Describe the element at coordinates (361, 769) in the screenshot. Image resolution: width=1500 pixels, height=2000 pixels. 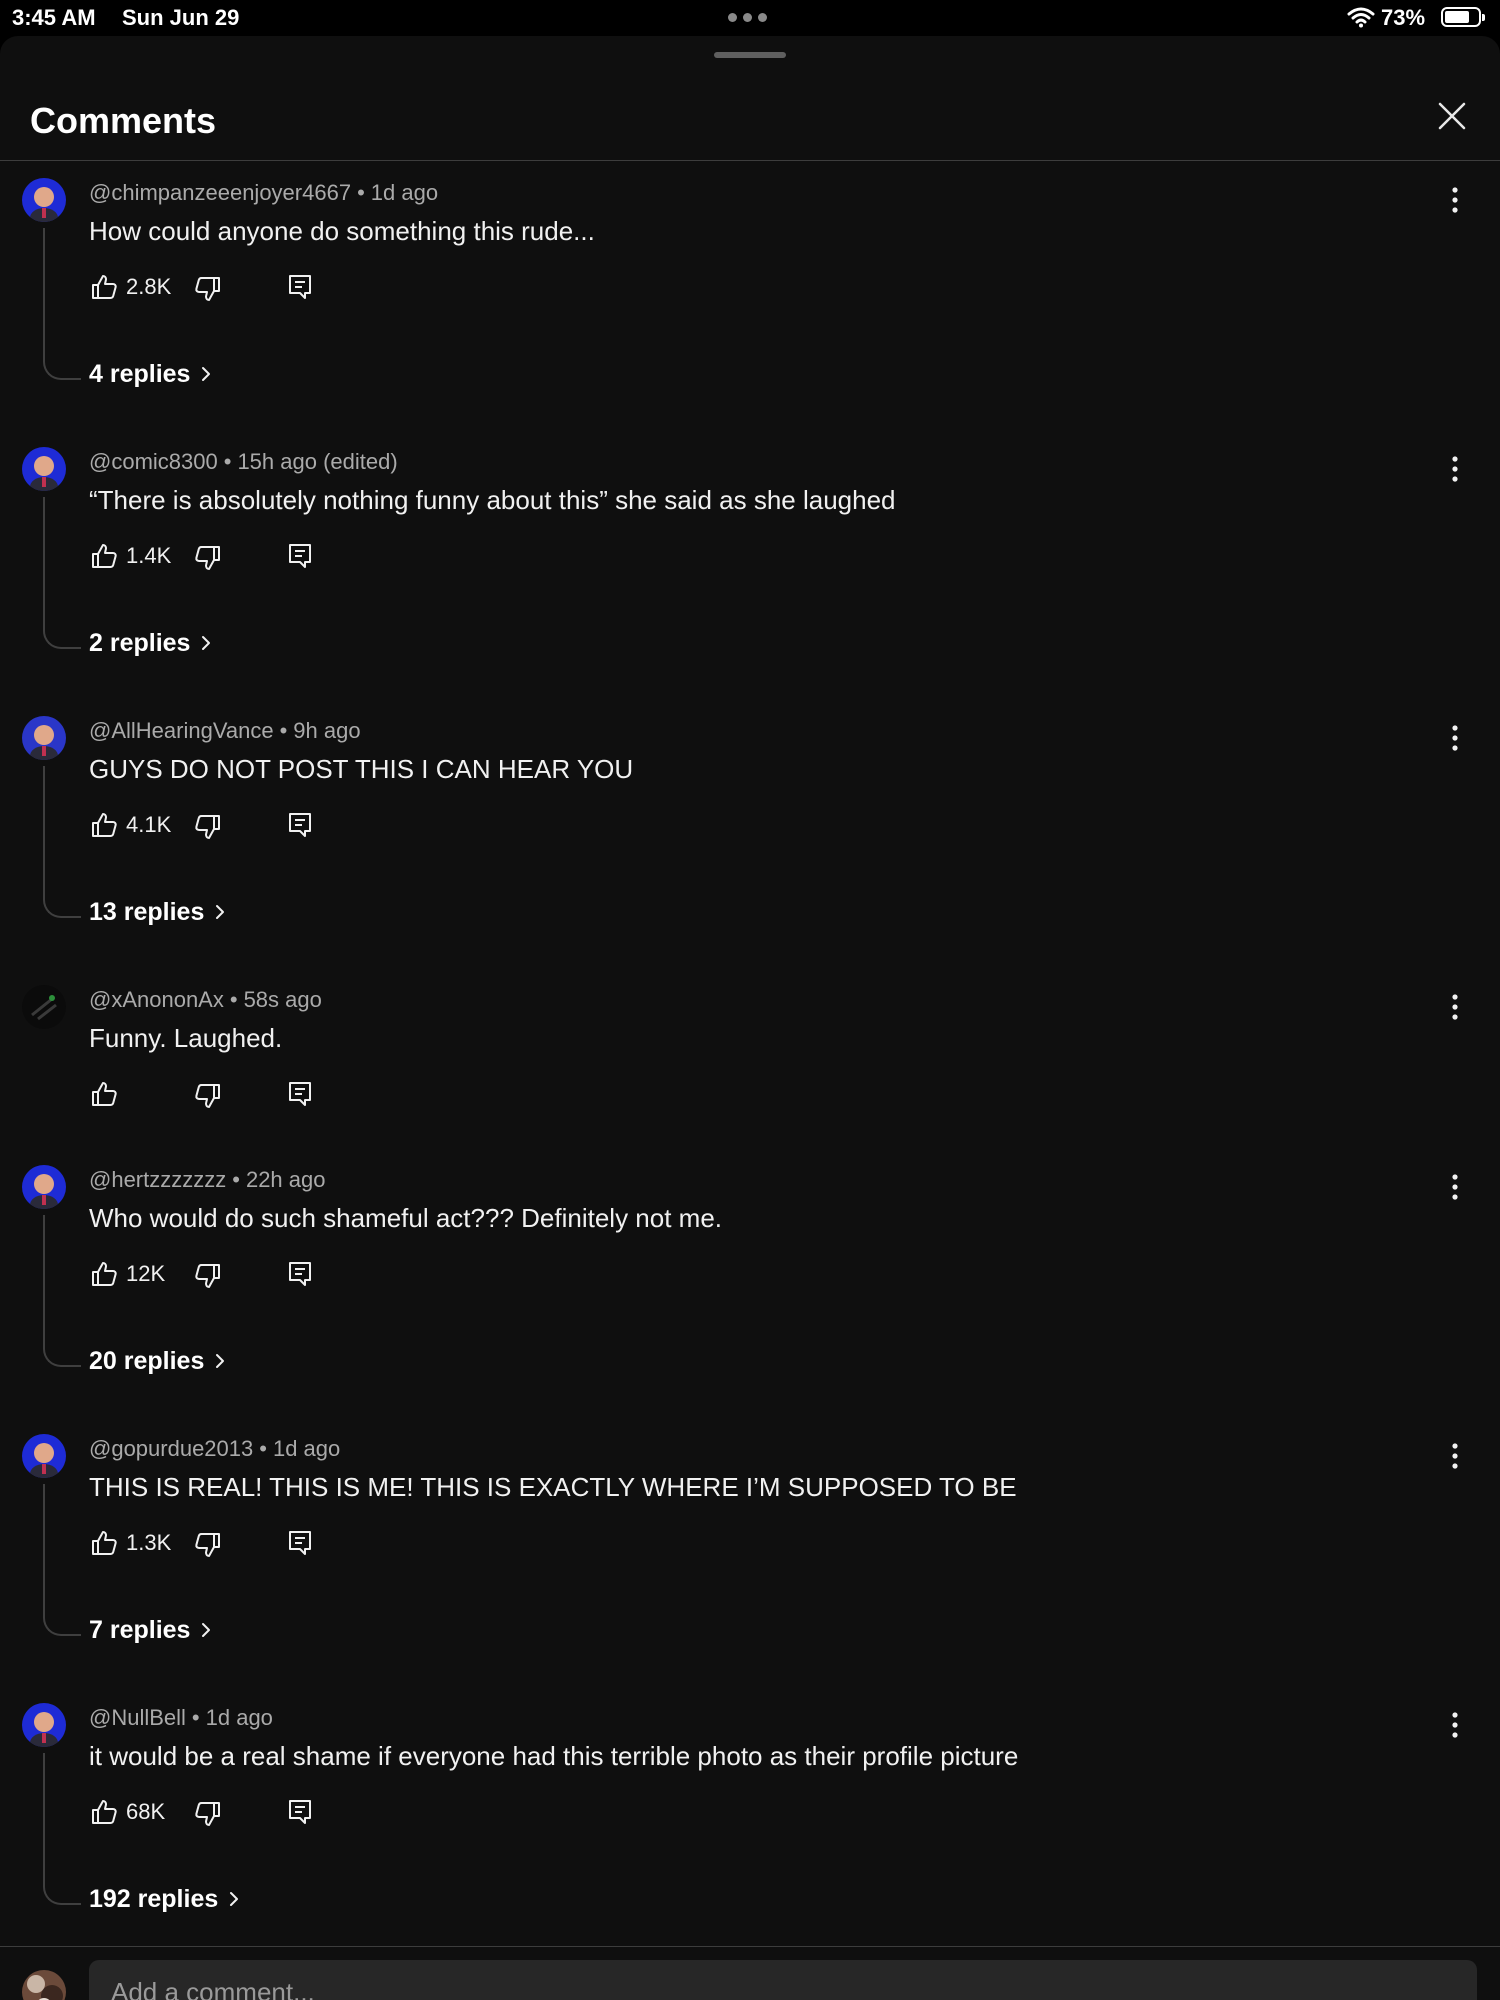
I see `comment-text: GUYS DO NOT POST THIS I CAN HEAR YOU` at that location.